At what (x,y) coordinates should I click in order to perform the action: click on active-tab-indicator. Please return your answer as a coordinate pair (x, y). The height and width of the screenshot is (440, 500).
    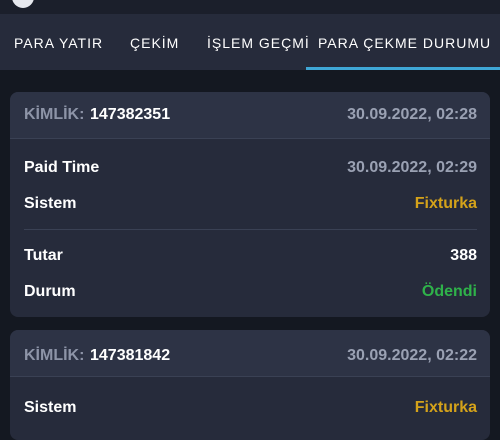
    Looking at the image, I should click on (403, 68).